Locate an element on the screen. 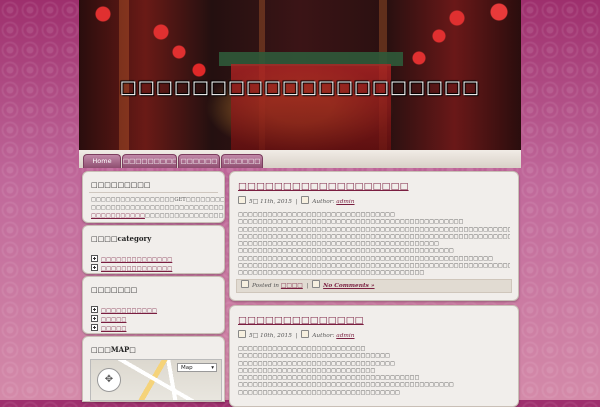  nav-item-3: □□□□□□ is located at coordinates (199, 161).